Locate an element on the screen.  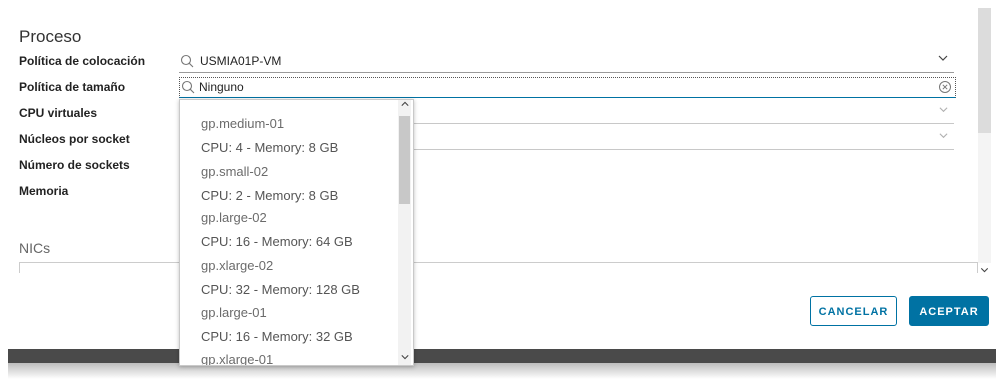
option-spec: CPU: 16 - Memory: 64 GB is located at coordinates (277, 241).